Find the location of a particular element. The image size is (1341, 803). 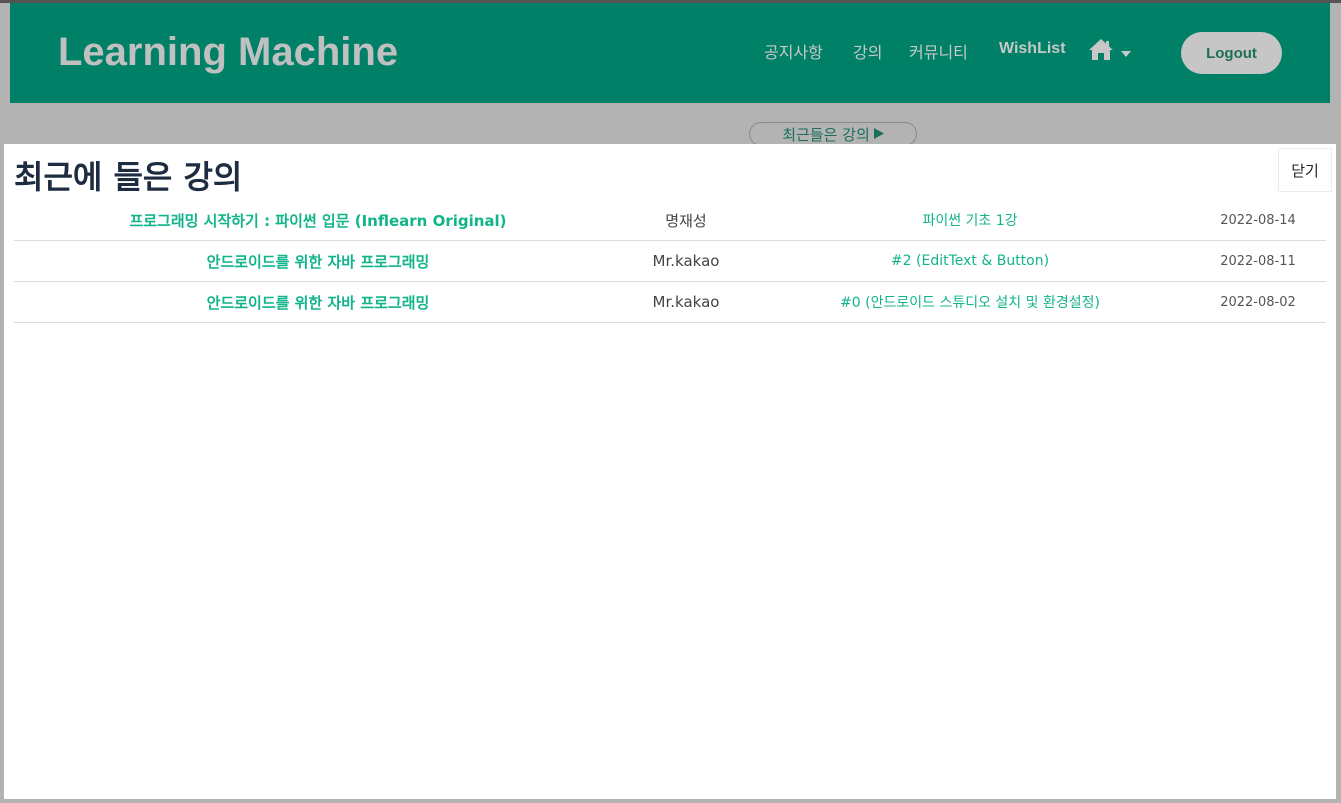

lesson-link: #0 (안드로이드 스튜디오 설치 및 환경설정) is located at coordinates (970, 302).